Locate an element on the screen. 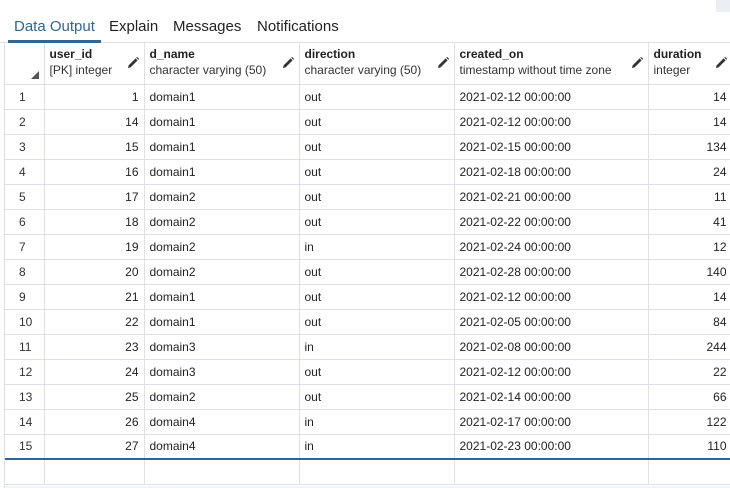 The width and height of the screenshot is (730, 488). row-number-cell: 3 is located at coordinates (25, 147).